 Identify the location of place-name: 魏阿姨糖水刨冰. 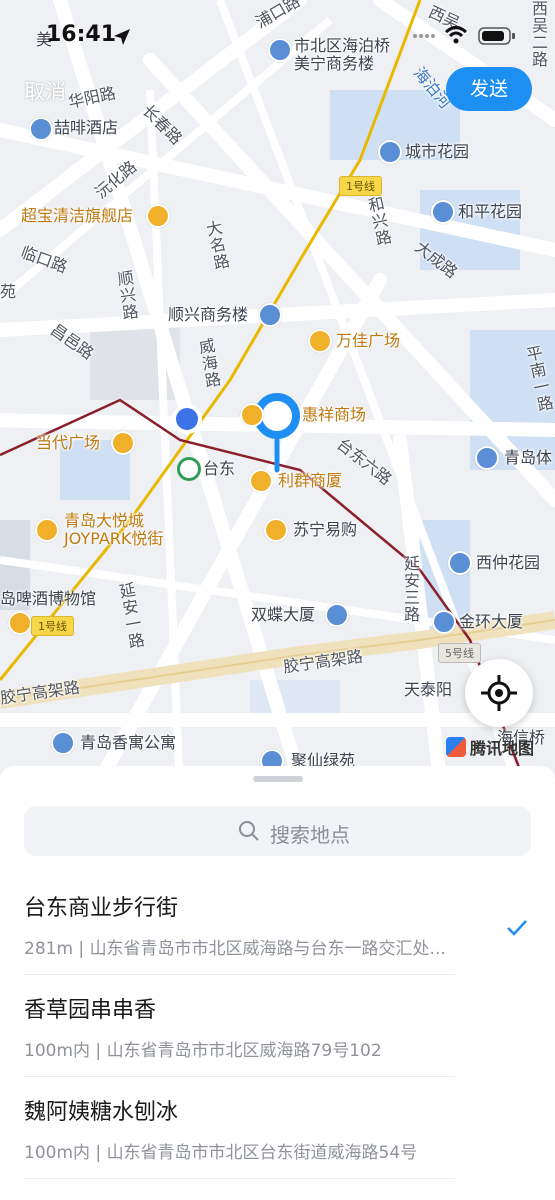
(101, 1112).